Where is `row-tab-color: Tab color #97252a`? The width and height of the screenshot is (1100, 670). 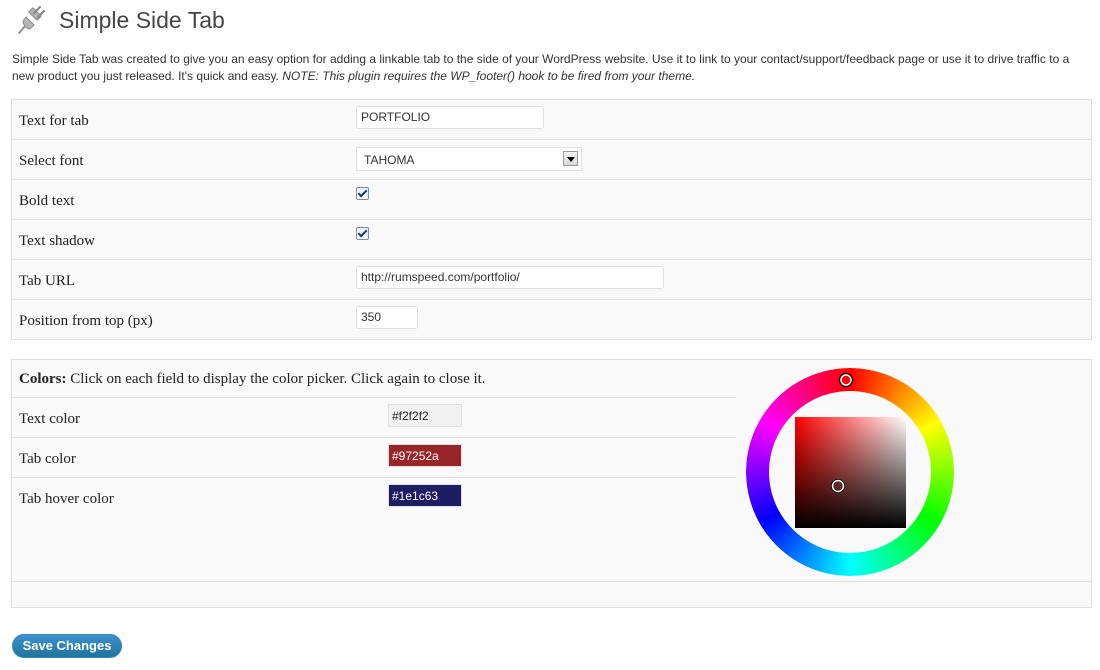
row-tab-color: Tab color #97252a is located at coordinates (374, 457).